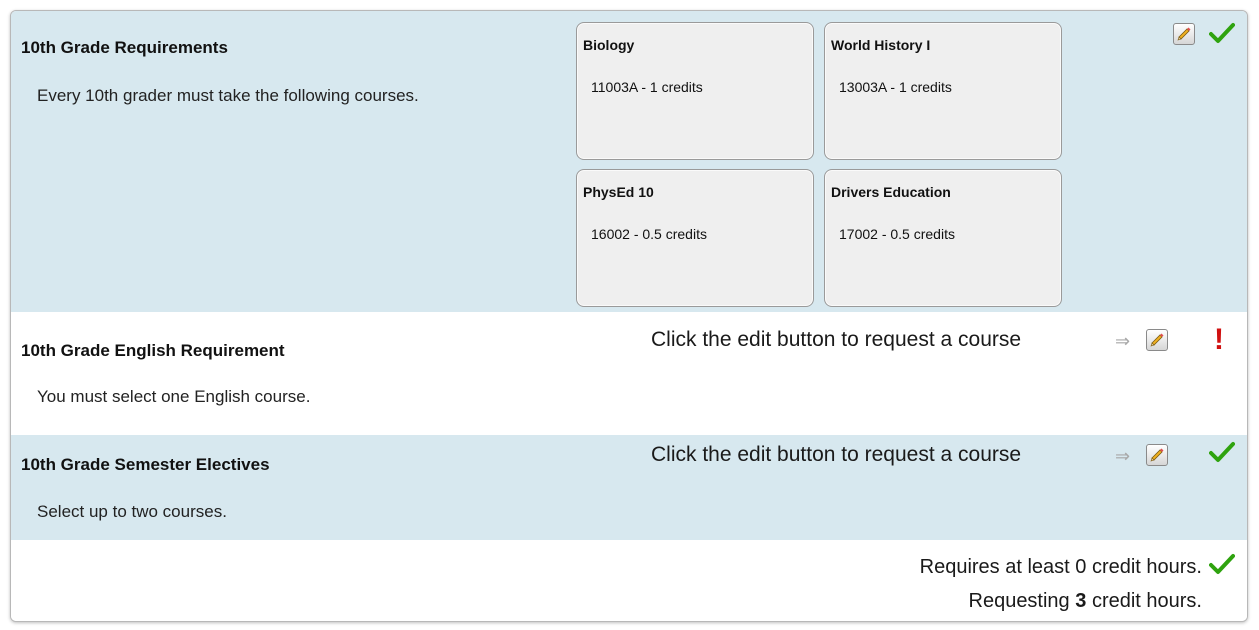  I want to click on section-title: 10th Grade English Requirement, so click(153, 350).